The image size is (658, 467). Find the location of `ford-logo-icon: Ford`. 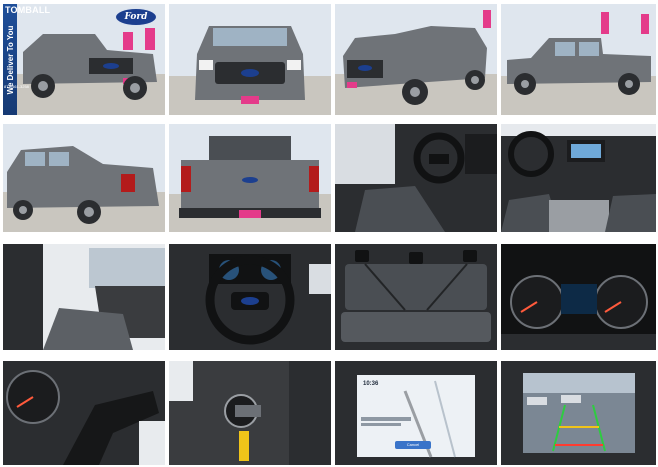

ford-logo-icon: Ford is located at coordinates (136, 17).